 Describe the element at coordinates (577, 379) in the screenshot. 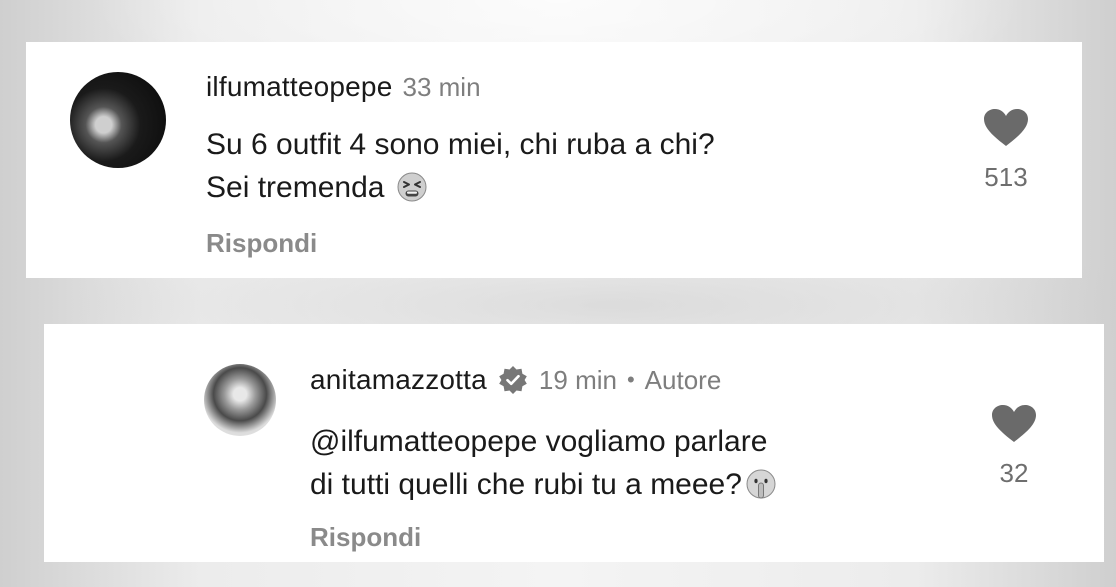

I see `timestamp: 19 min` at that location.